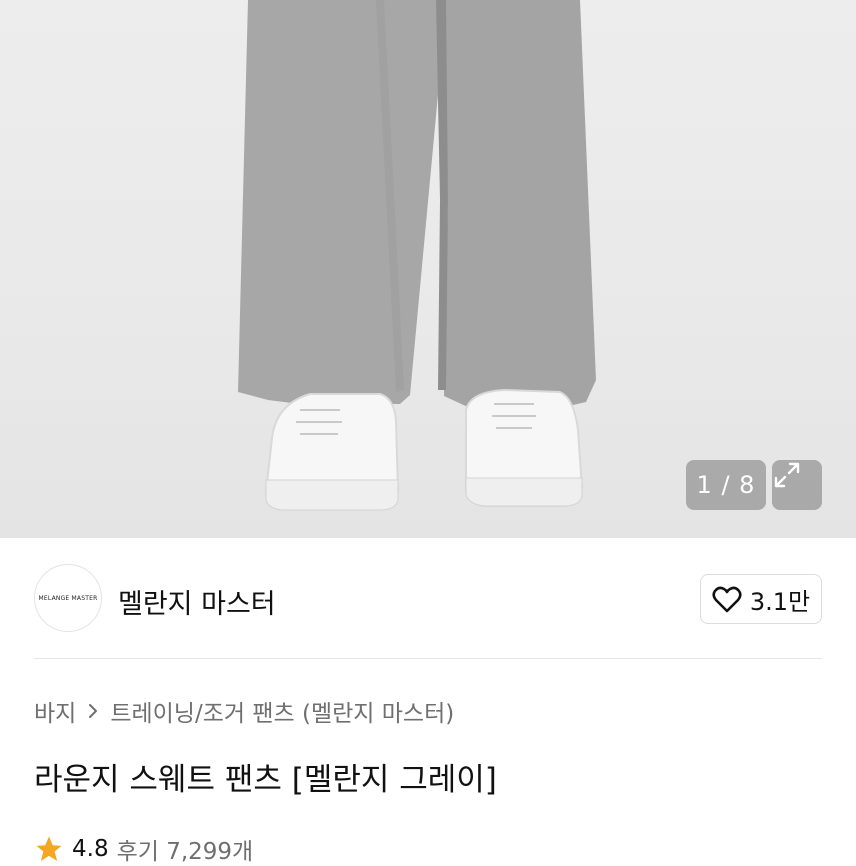 Image resolution: width=856 pixels, height=866 pixels. Describe the element at coordinates (93, 711) in the screenshot. I see `chevron-right-icon` at that location.